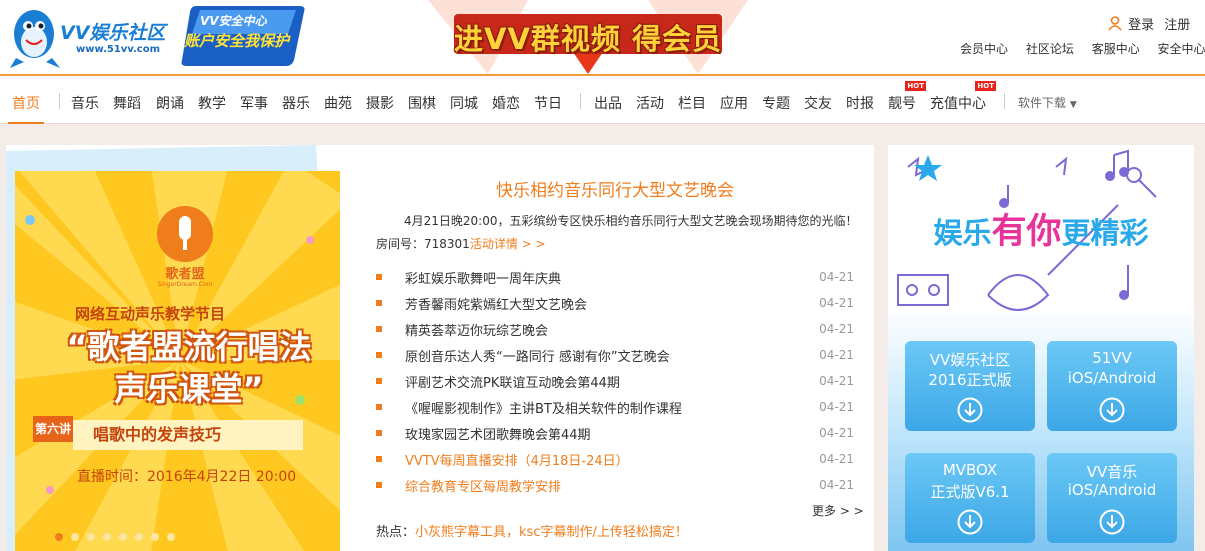 This screenshot has width=1205, height=551. Describe the element at coordinates (608, 103) in the screenshot. I see `nav-item-productions: 出品` at that location.